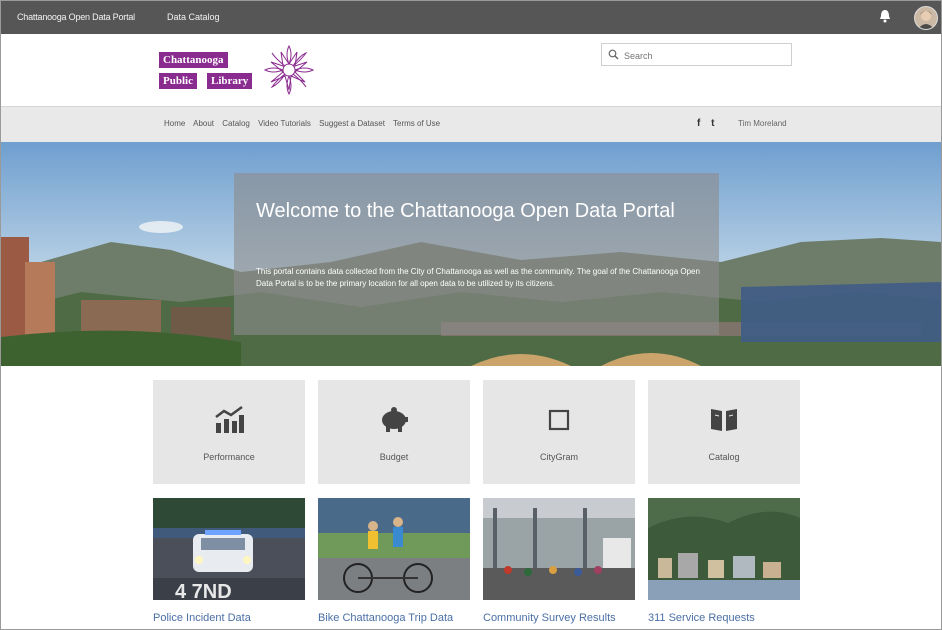 The image size is (942, 630). I want to click on nav-link-home: Home, so click(174, 123).